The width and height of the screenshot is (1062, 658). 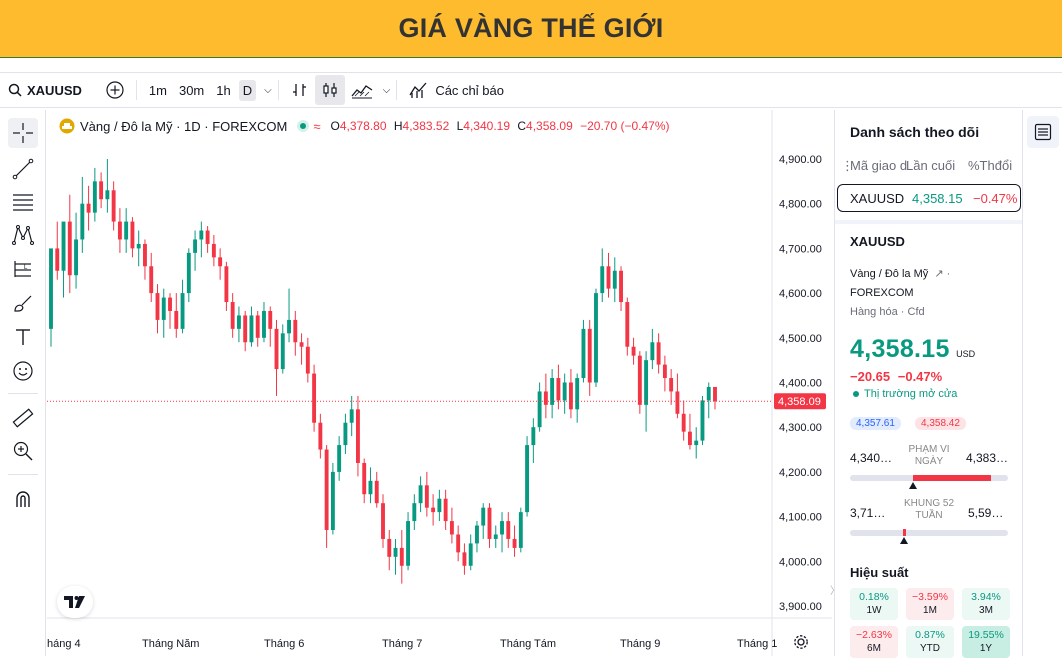 What do you see at coordinates (387, 90) in the screenshot?
I see `chart-type-dropdown-icon: ⌵` at bounding box center [387, 90].